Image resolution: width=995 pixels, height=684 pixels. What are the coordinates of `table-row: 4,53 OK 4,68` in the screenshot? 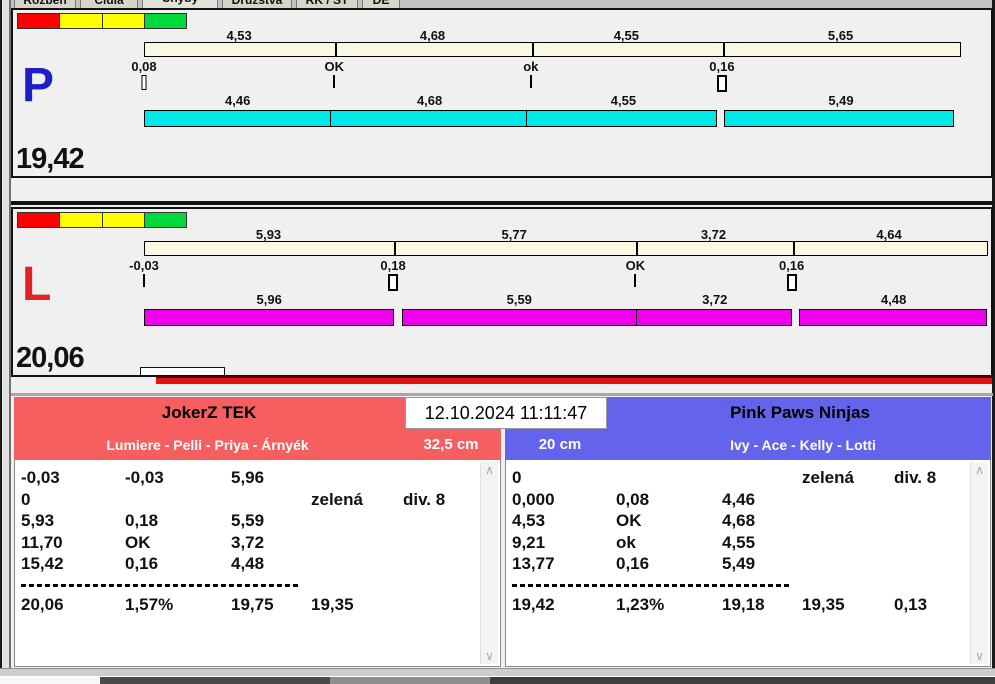 It's located at (739, 521).